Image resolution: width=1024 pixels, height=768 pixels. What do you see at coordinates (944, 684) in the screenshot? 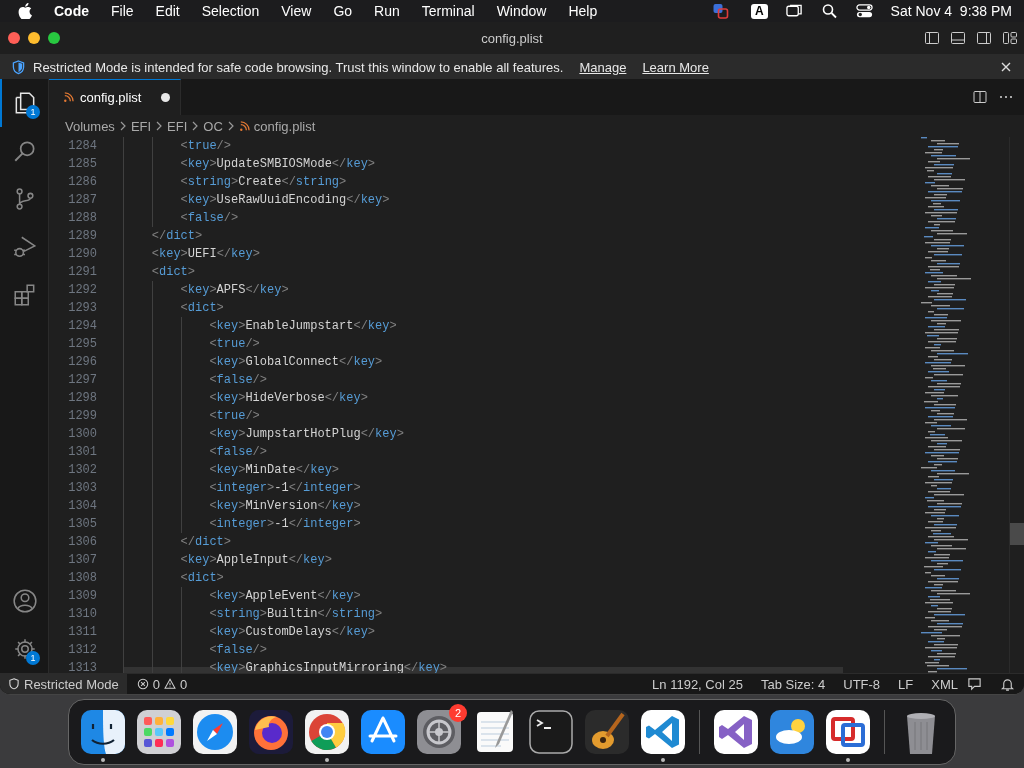
I see `status-item: XML` at bounding box center [944, 684].